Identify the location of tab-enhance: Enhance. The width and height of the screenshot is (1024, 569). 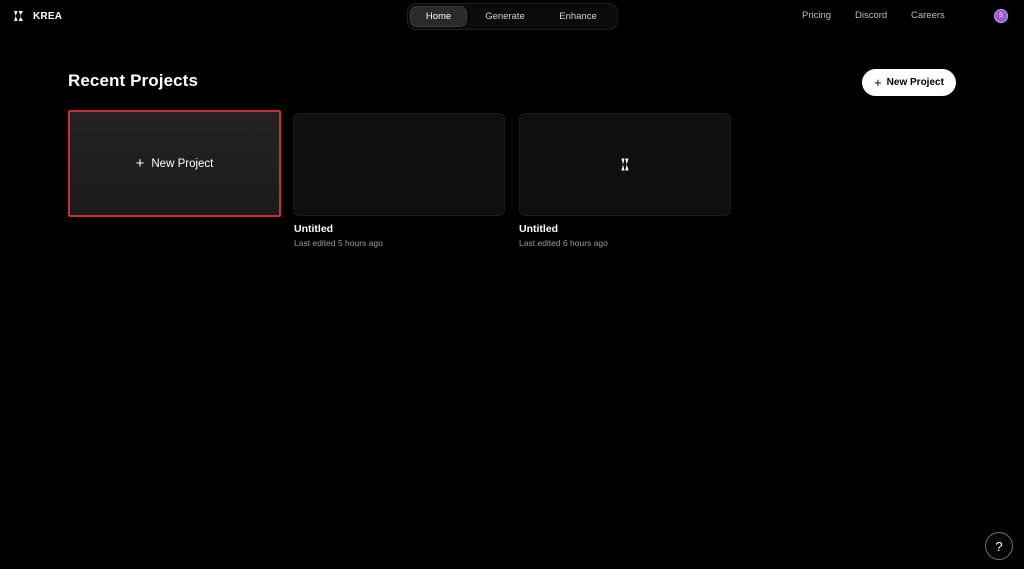
(578, 16).